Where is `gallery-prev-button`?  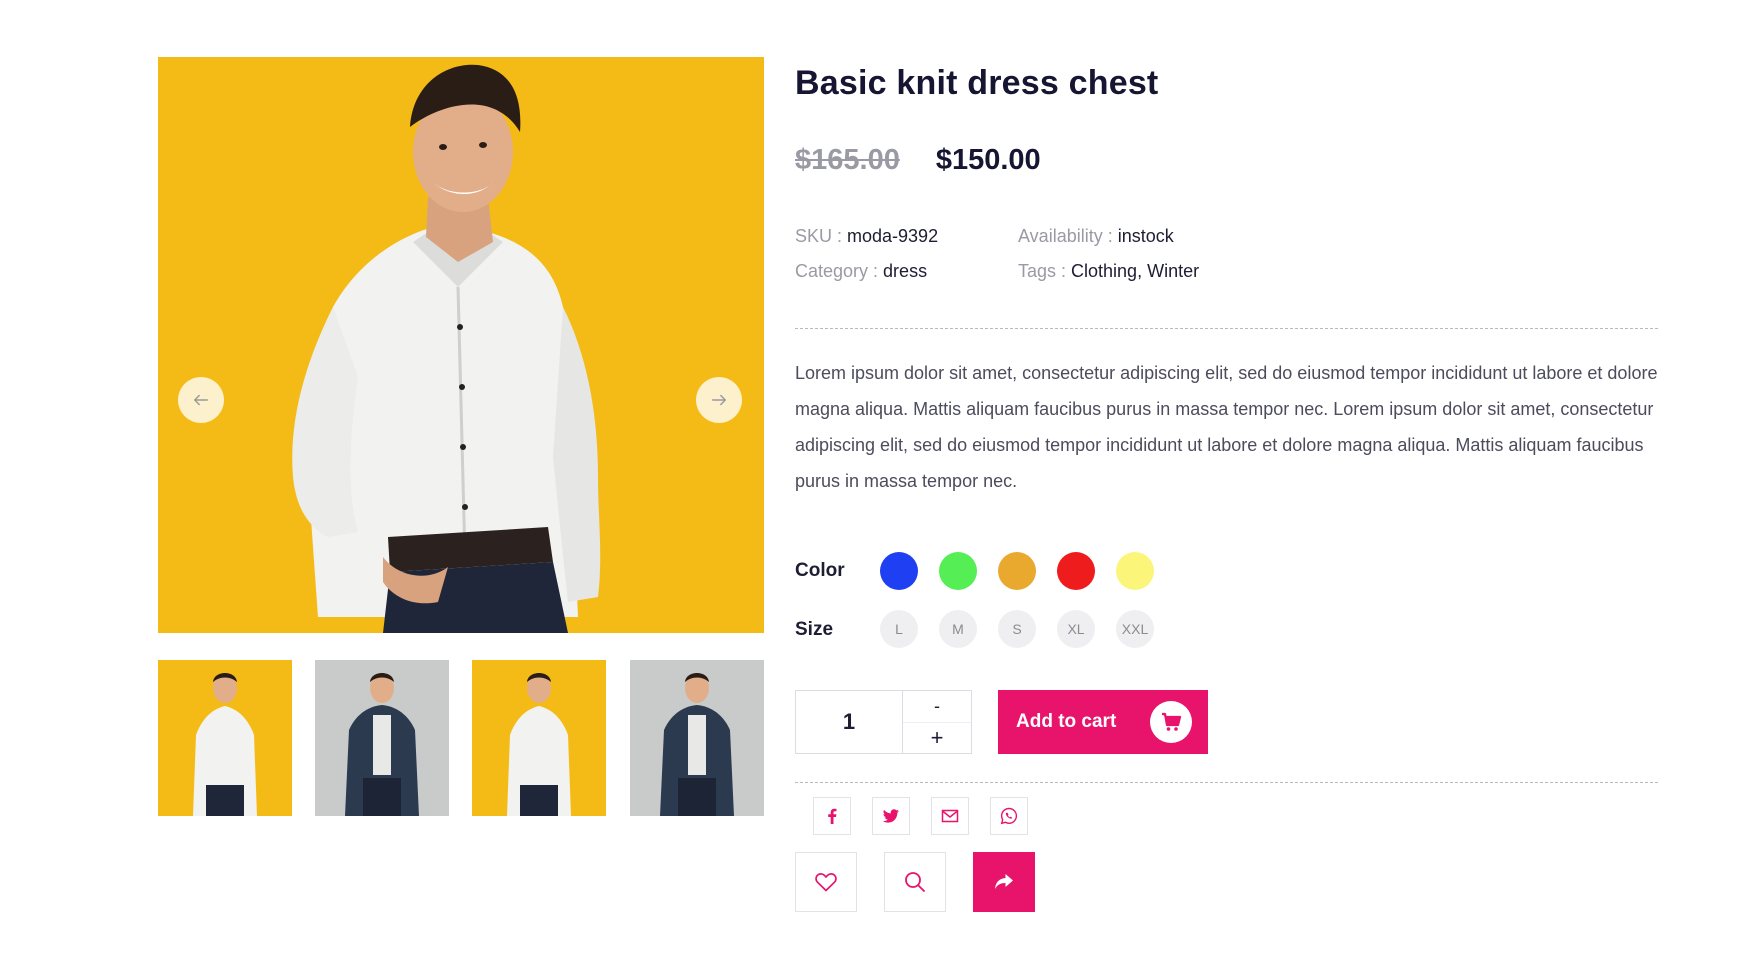
gallery-prev-button is located at coordinates (201, 400).